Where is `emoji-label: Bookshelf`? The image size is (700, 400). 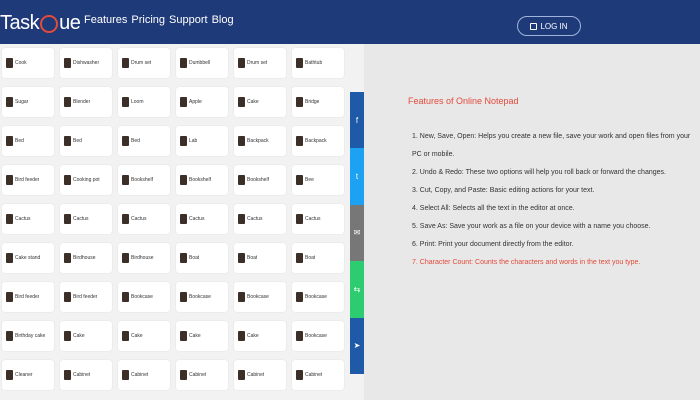
emoji-label: Bookshelf is located at coordinates (258, 180).